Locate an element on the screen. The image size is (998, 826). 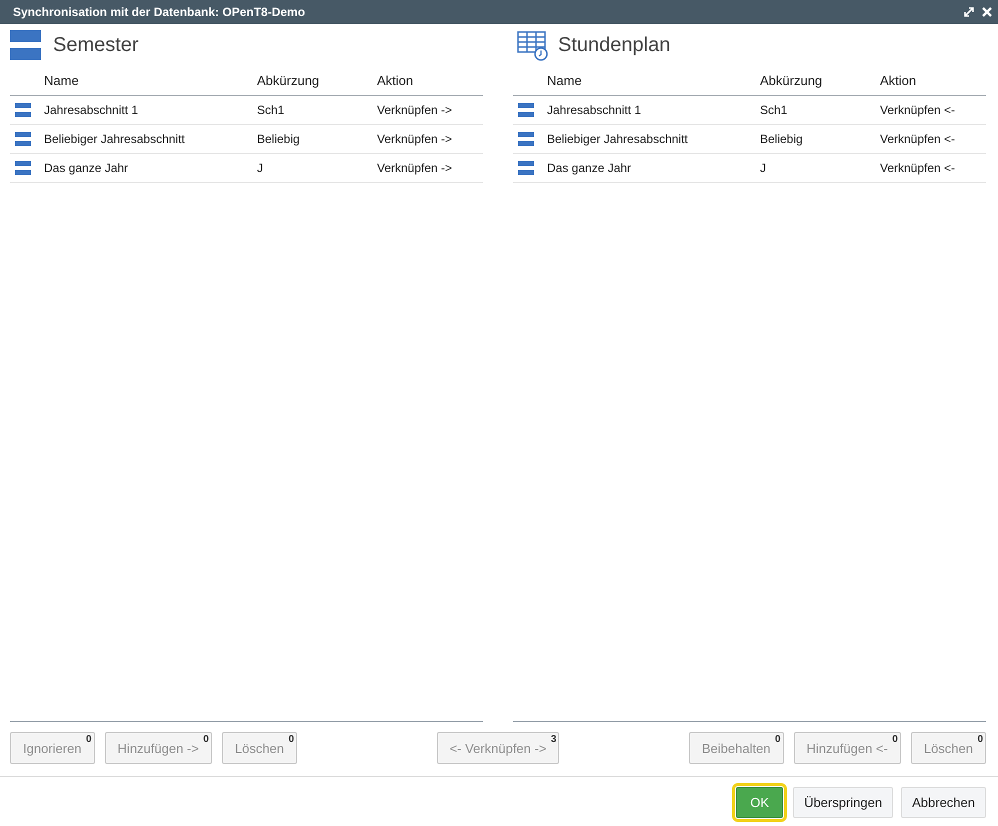
panel-title: Semester is located at coordinates (96, 45).